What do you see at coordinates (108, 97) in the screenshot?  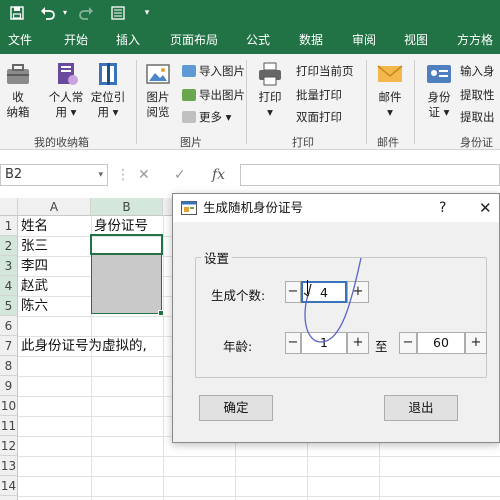 I see `locate-label-1: 定位引` at bounding box center [108, 97].